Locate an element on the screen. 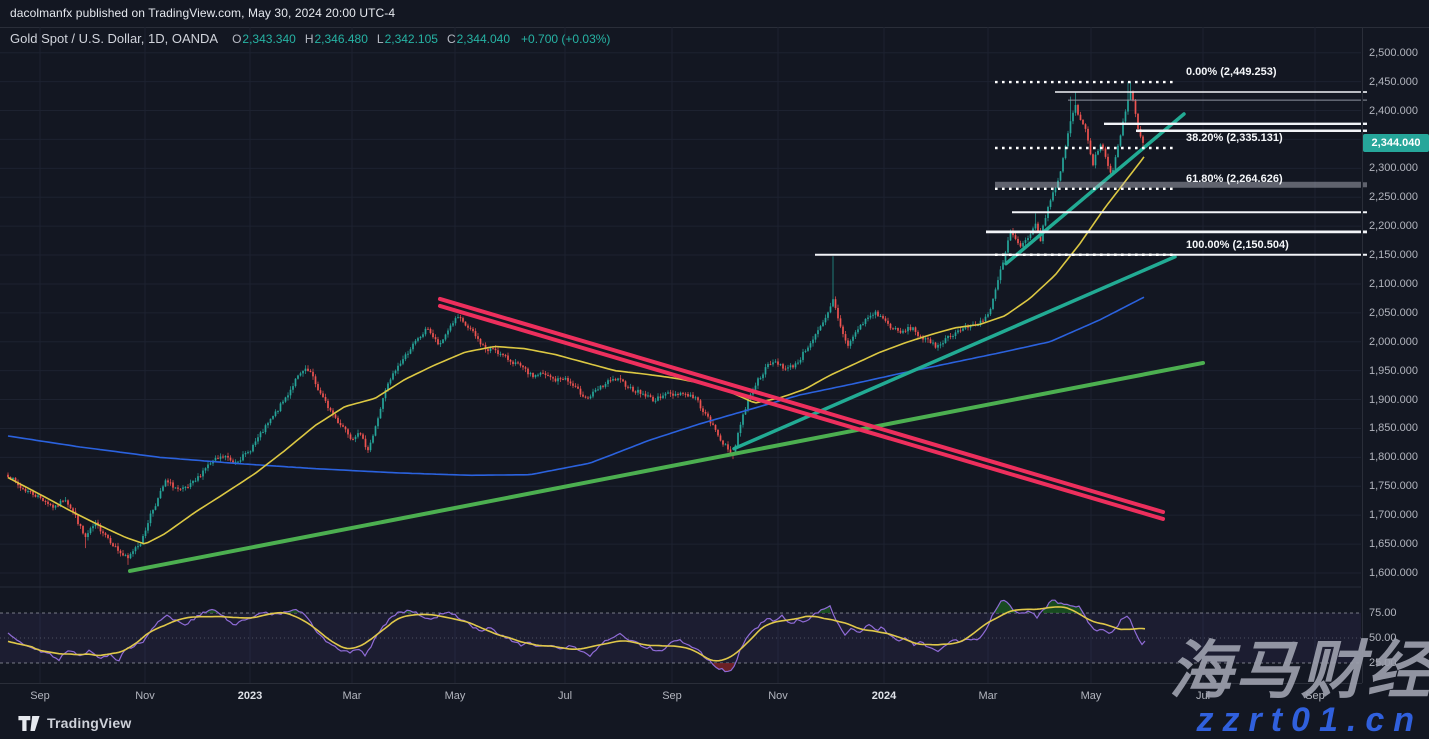 The height and width of the screenshot is (739, 1429). low-value: 2,342.105 is located at coordinates (411, 39).